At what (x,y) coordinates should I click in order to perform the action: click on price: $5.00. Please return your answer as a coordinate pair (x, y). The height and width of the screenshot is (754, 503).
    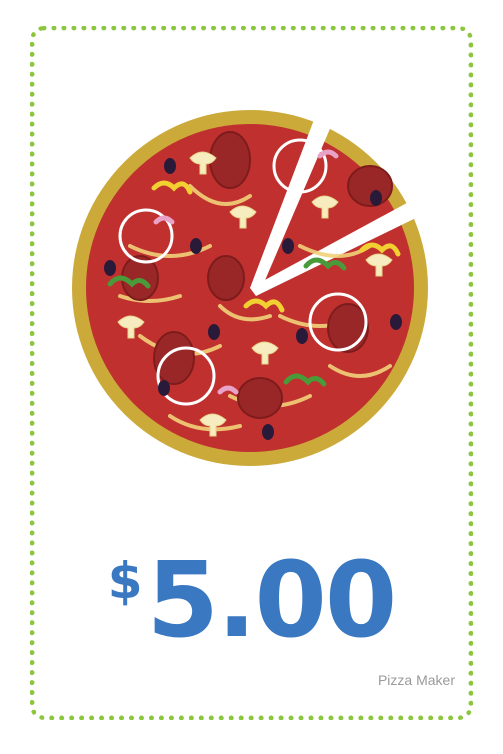
    Looking at the image, I should click on (251, 600).